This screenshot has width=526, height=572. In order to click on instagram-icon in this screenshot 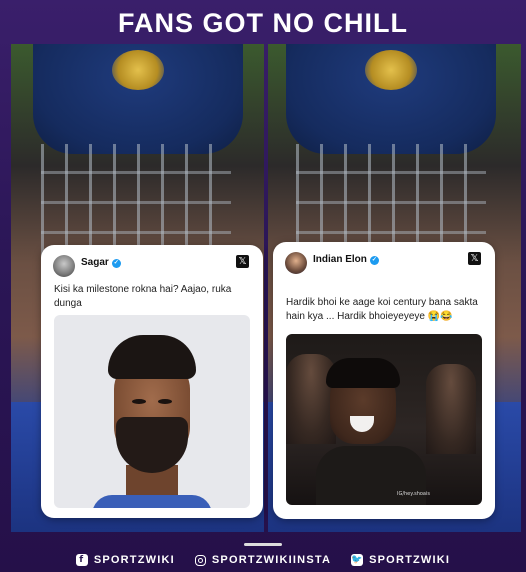, I will do `click(200, 560)`.